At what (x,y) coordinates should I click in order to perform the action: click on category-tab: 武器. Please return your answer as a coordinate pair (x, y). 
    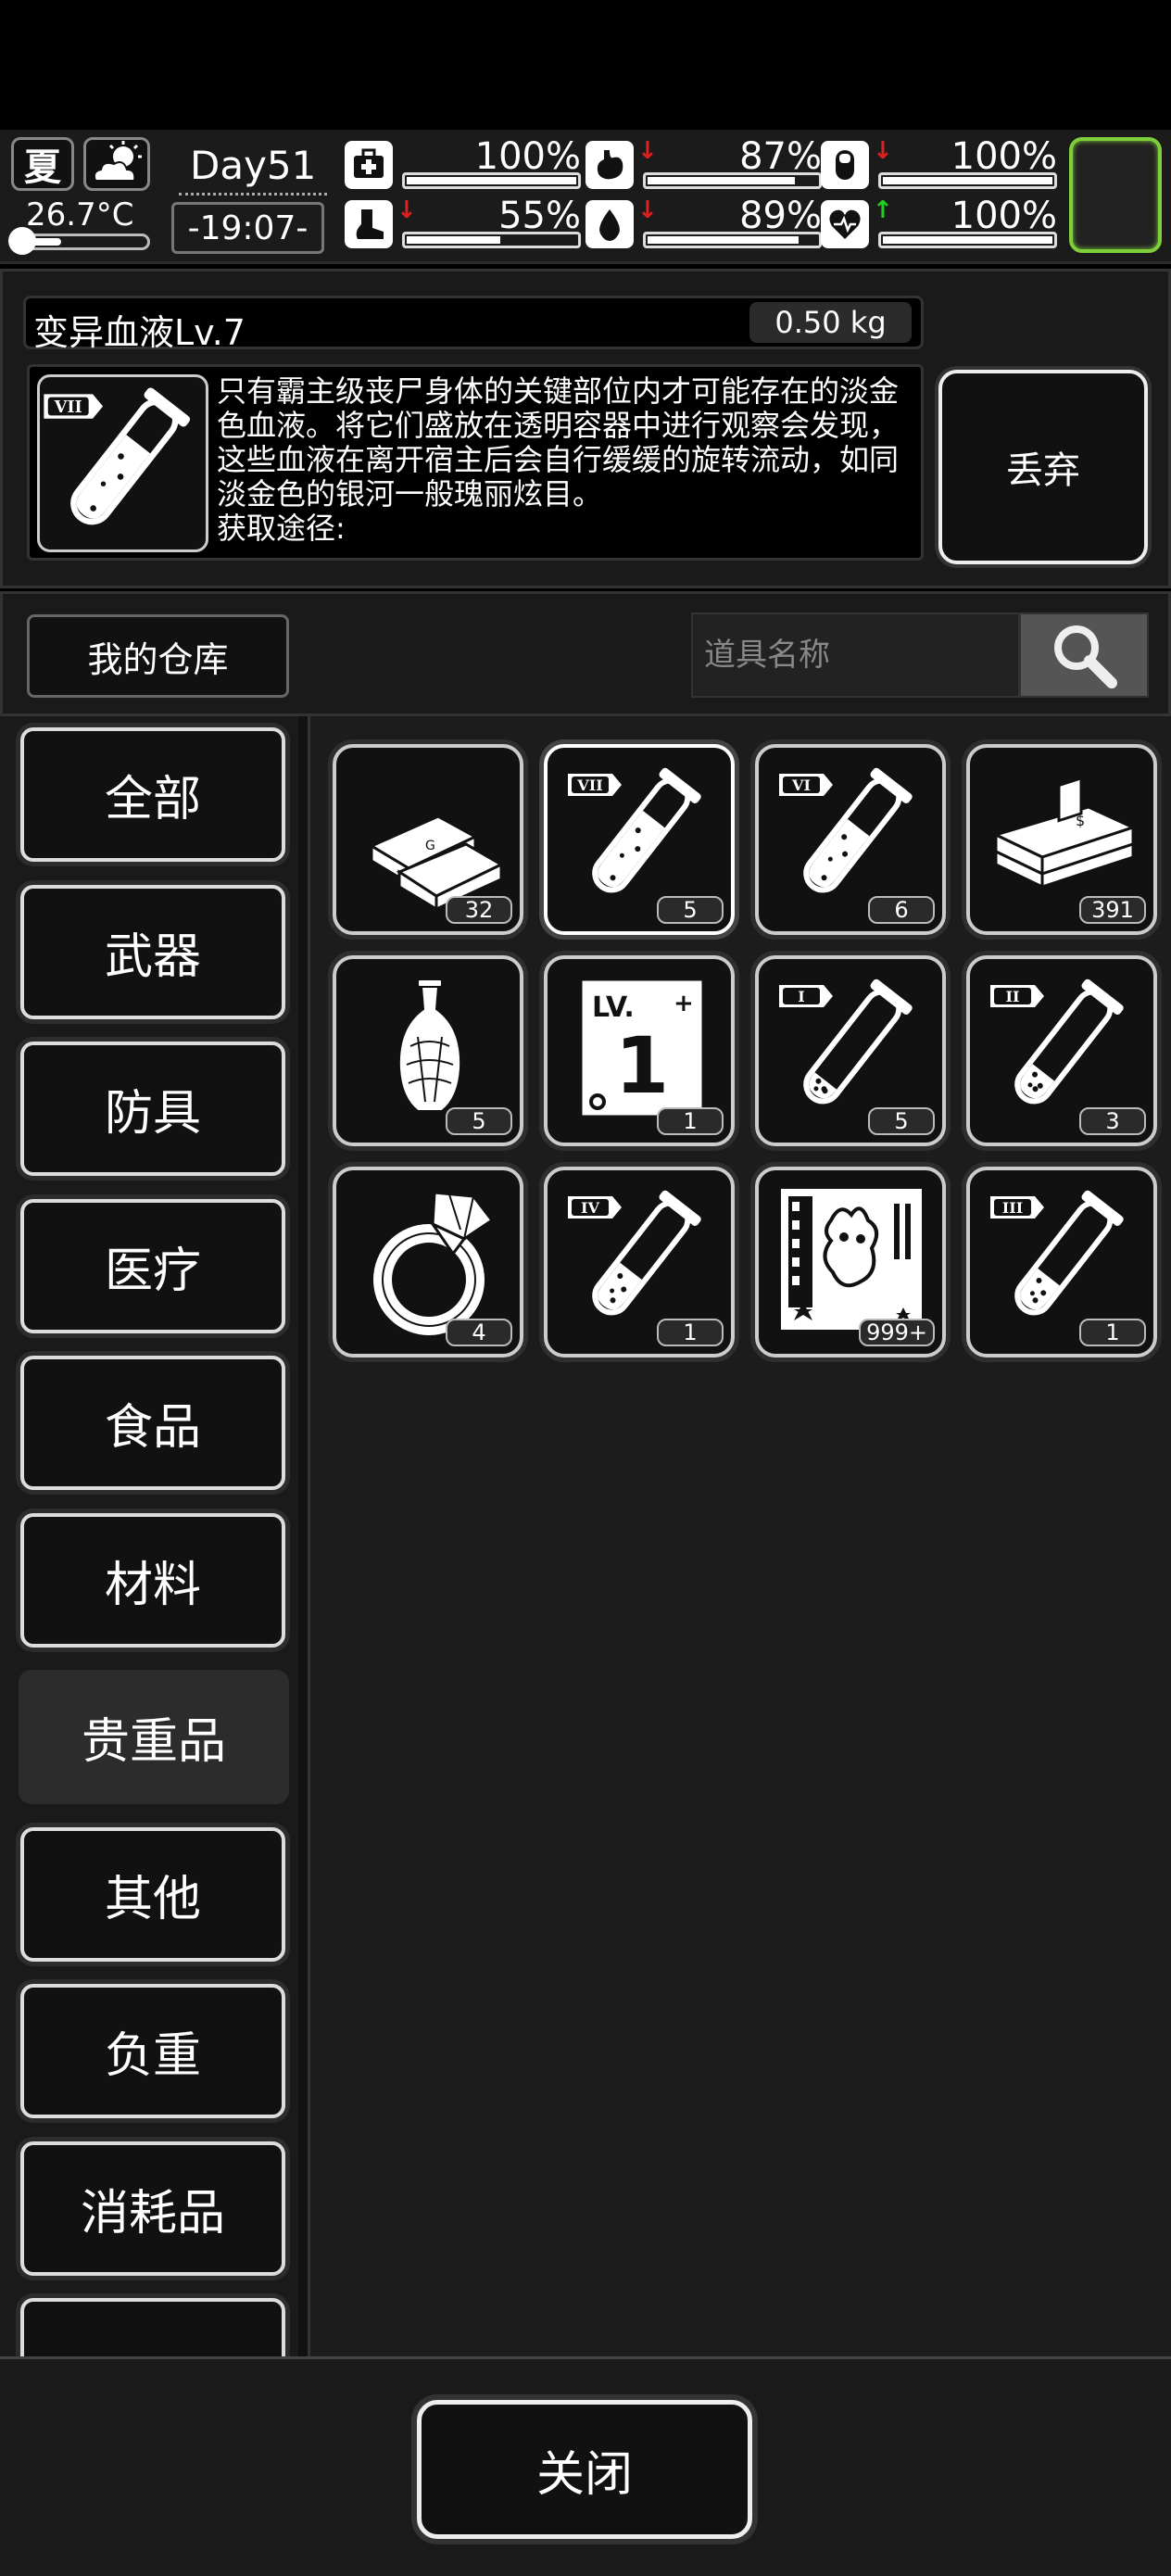
    Looking at the image, I should click on (153, 951).